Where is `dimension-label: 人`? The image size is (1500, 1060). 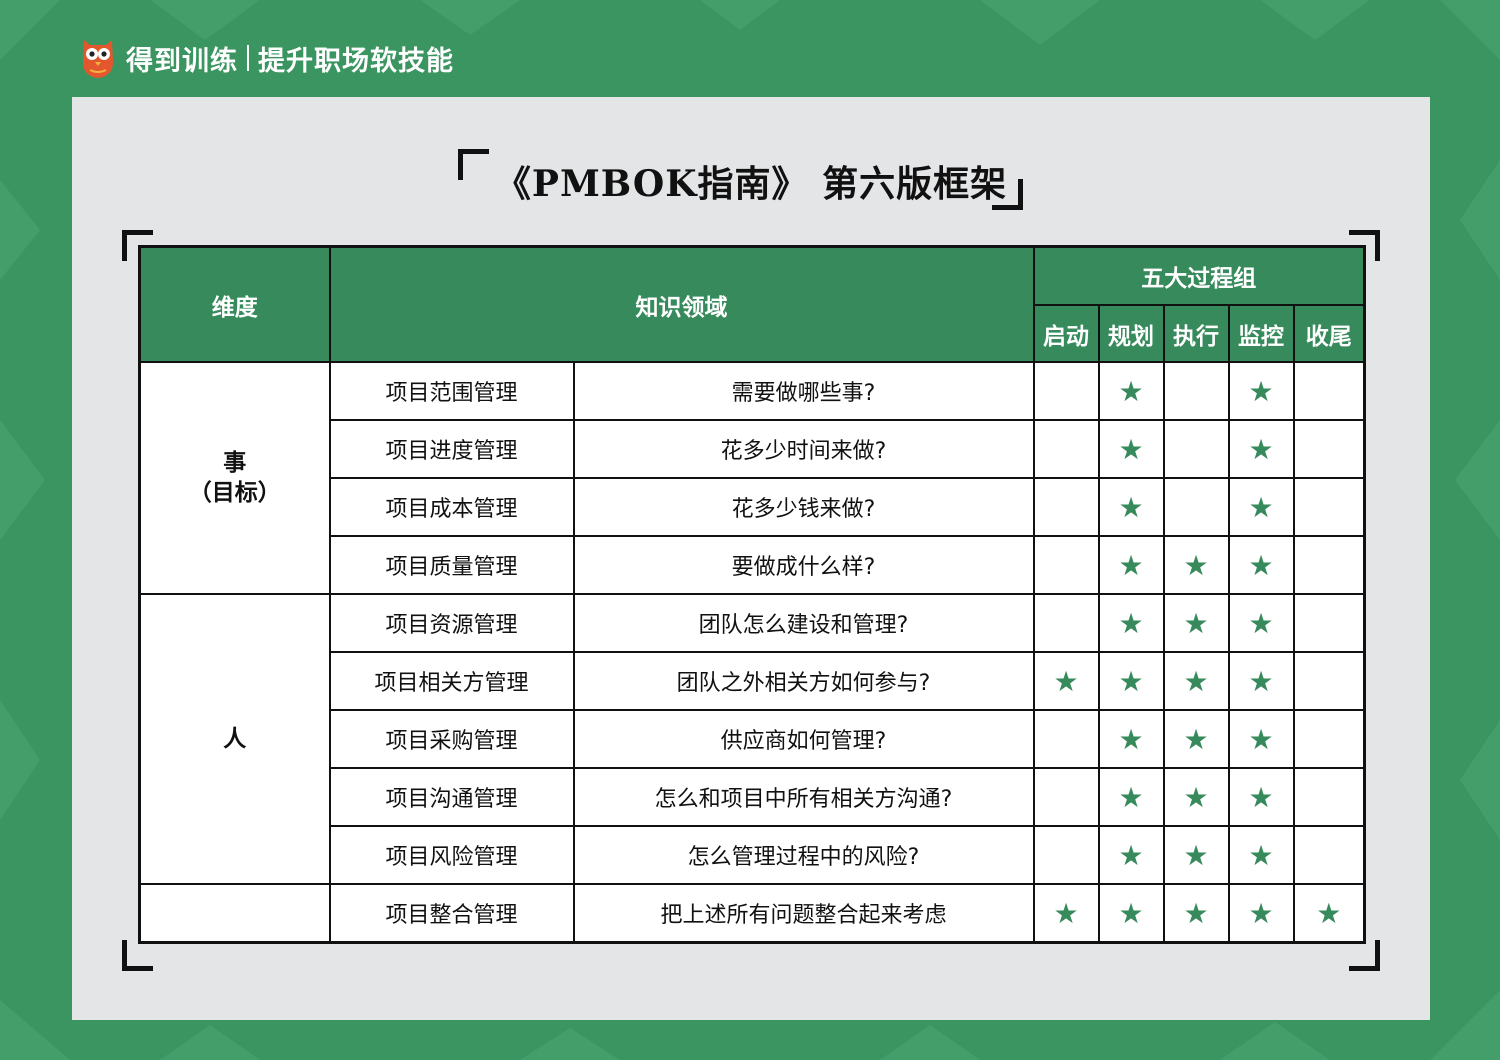 dimension-label: 人 is located at coordinates (235, 739).